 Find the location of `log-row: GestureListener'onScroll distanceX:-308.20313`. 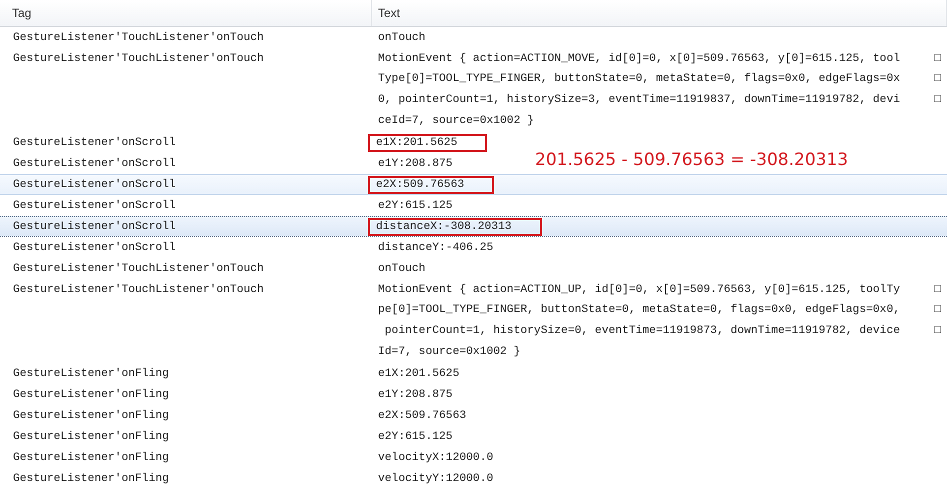

log-row: GestureListener'onScroll distanceX:-308.20313 is located at coordinates (473, 226).